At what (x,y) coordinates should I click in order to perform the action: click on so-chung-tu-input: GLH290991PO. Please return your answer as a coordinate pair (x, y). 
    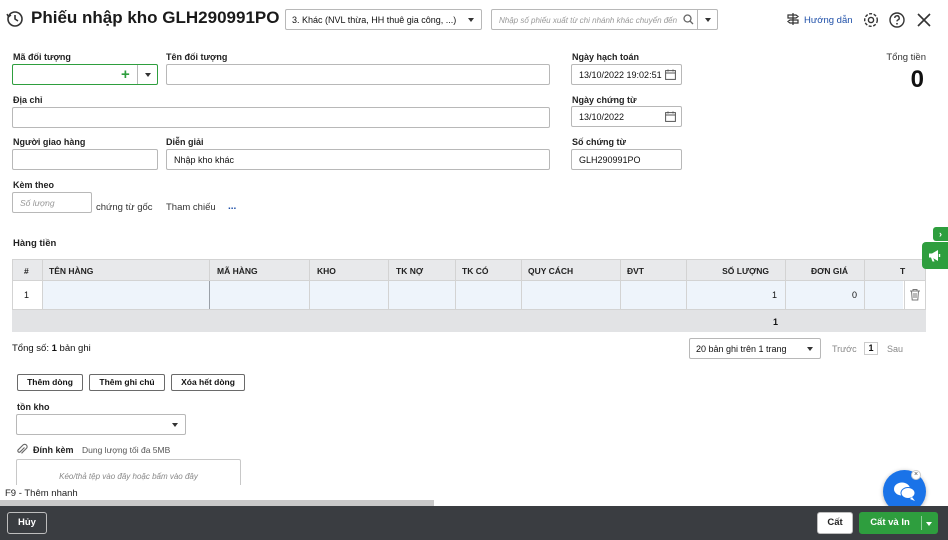
    Looking at the image, I should click on (626, 159).